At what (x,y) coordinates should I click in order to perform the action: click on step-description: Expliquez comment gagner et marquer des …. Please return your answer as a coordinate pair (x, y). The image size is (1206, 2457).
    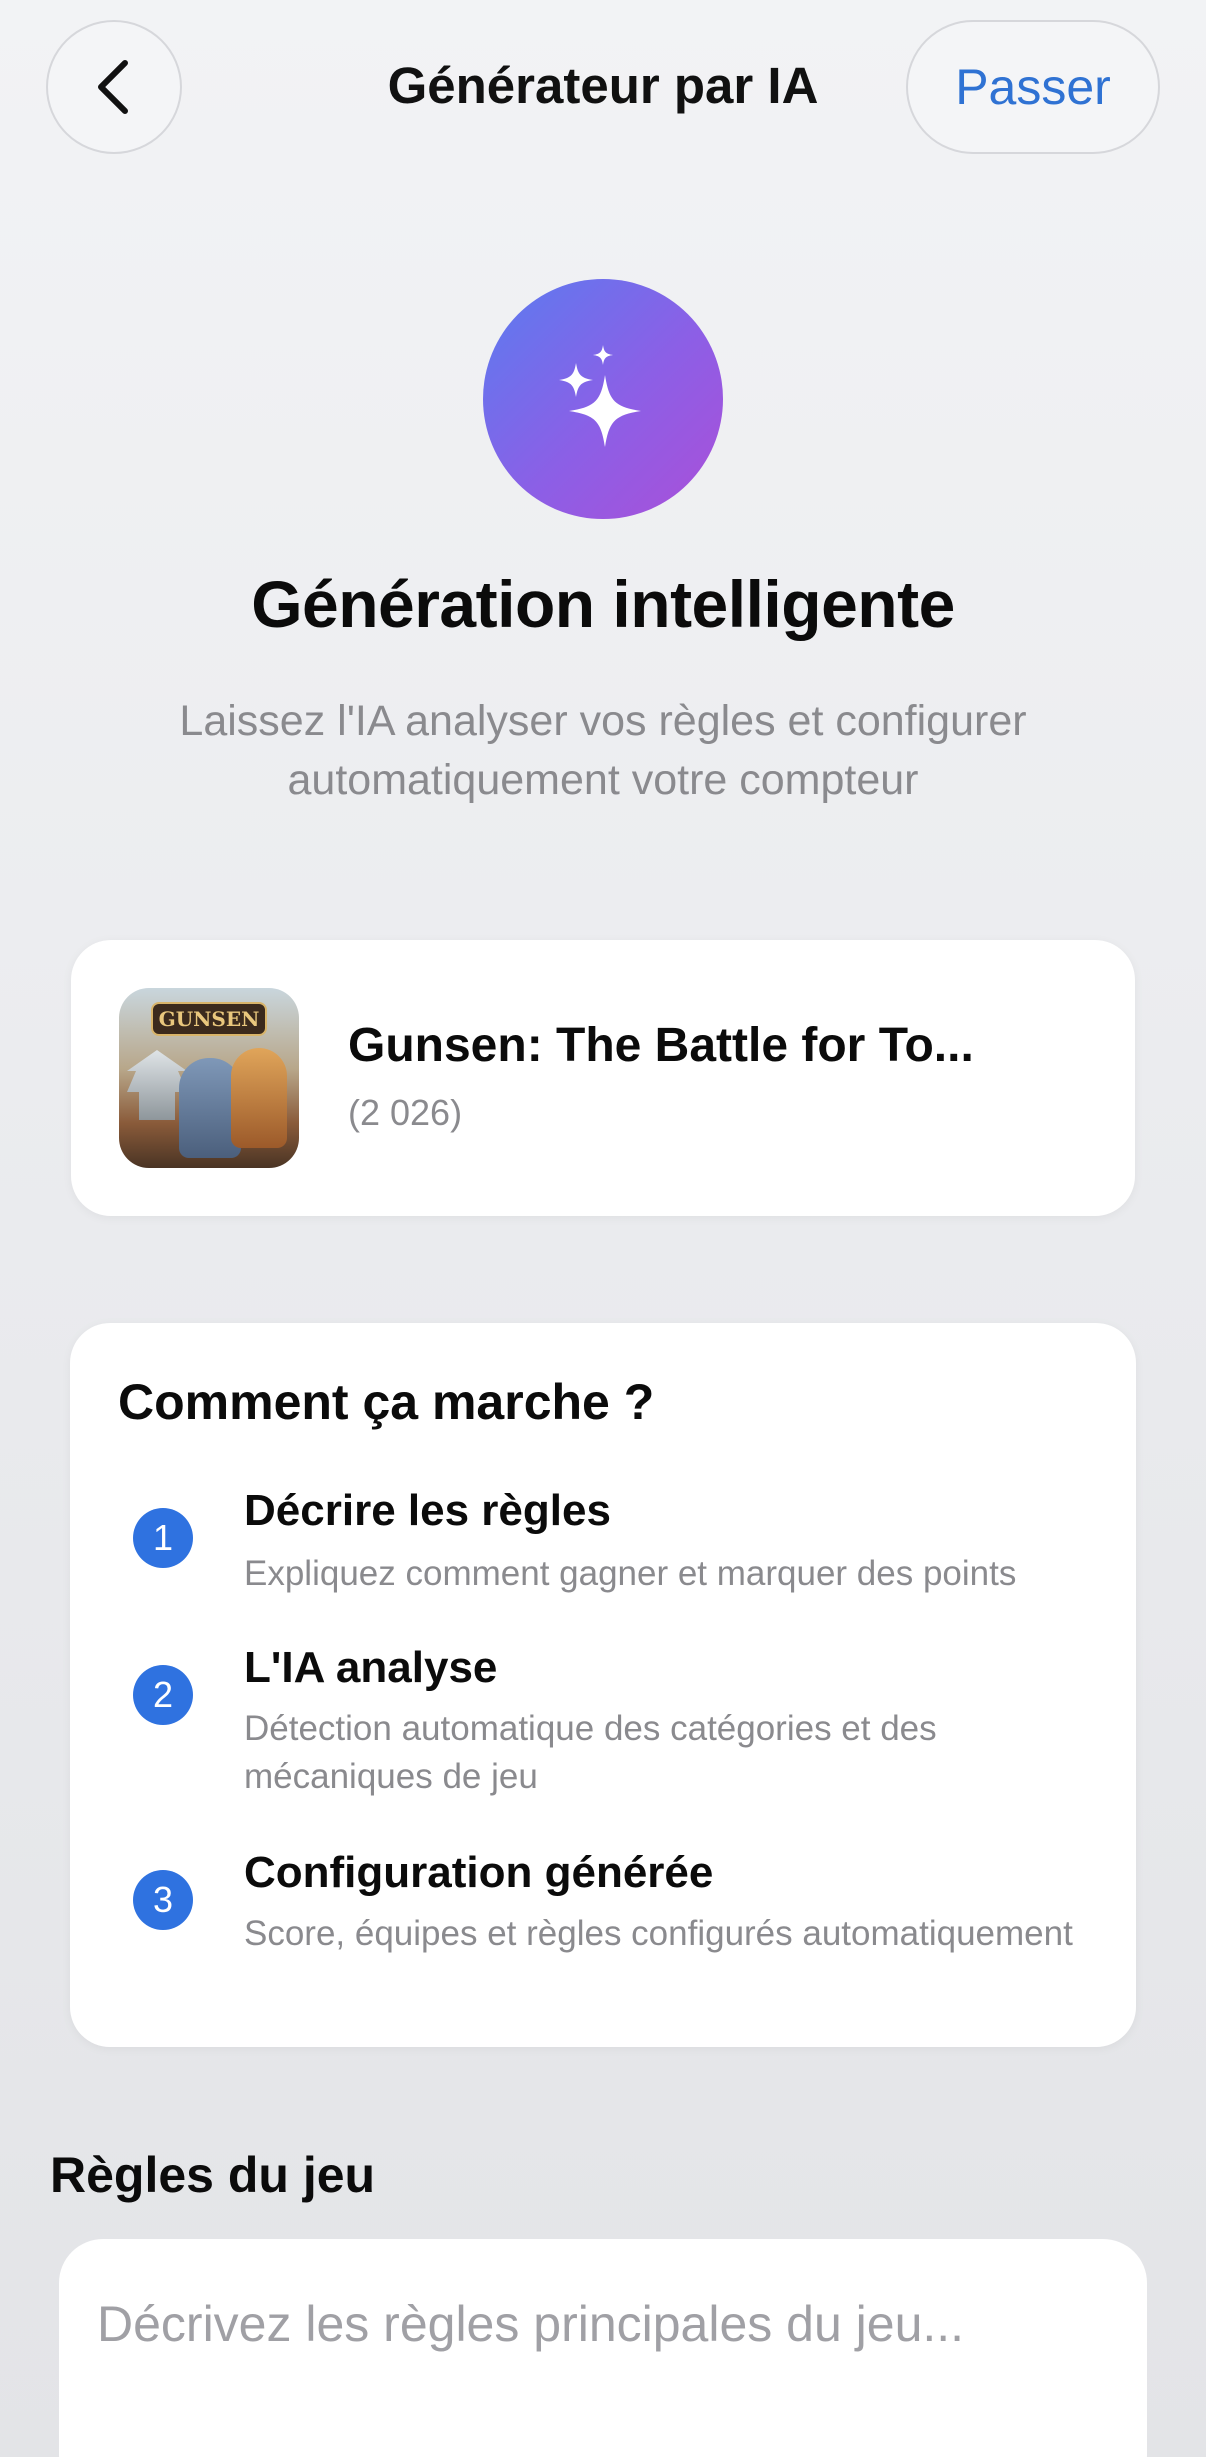
    Looking at the image, I should click on (630, 1573).